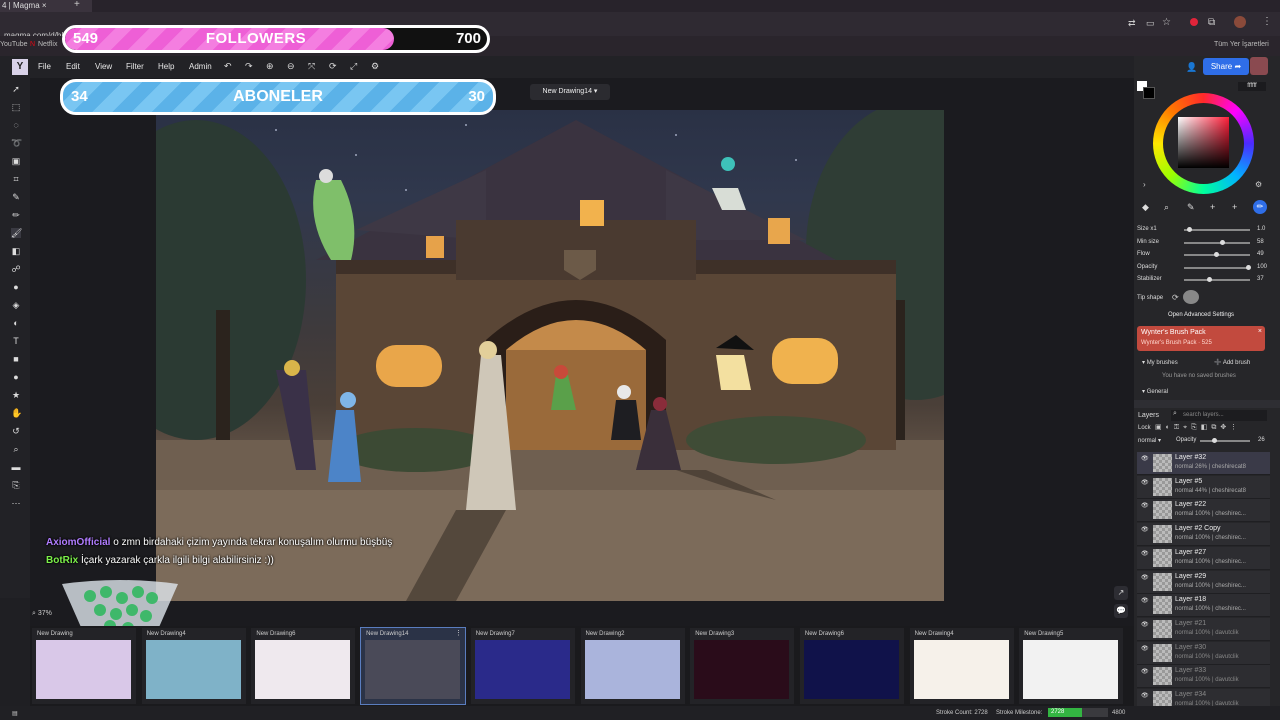 This screenshot has width=1280, height=720. What do you see at coordinates (16, 107) in the screenshot?
I see `select-rect-icon: ⬚` at bounding box center [16, 107].